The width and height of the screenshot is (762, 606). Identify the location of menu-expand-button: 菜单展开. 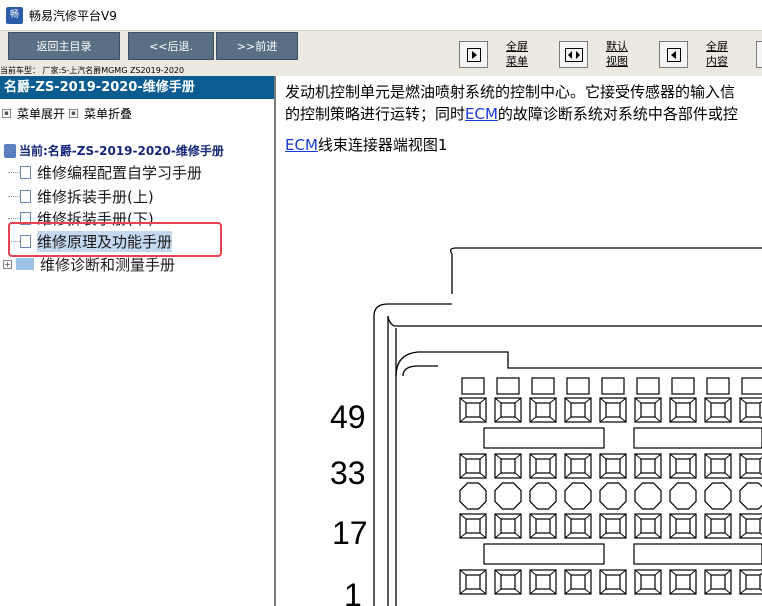
(41, 113).